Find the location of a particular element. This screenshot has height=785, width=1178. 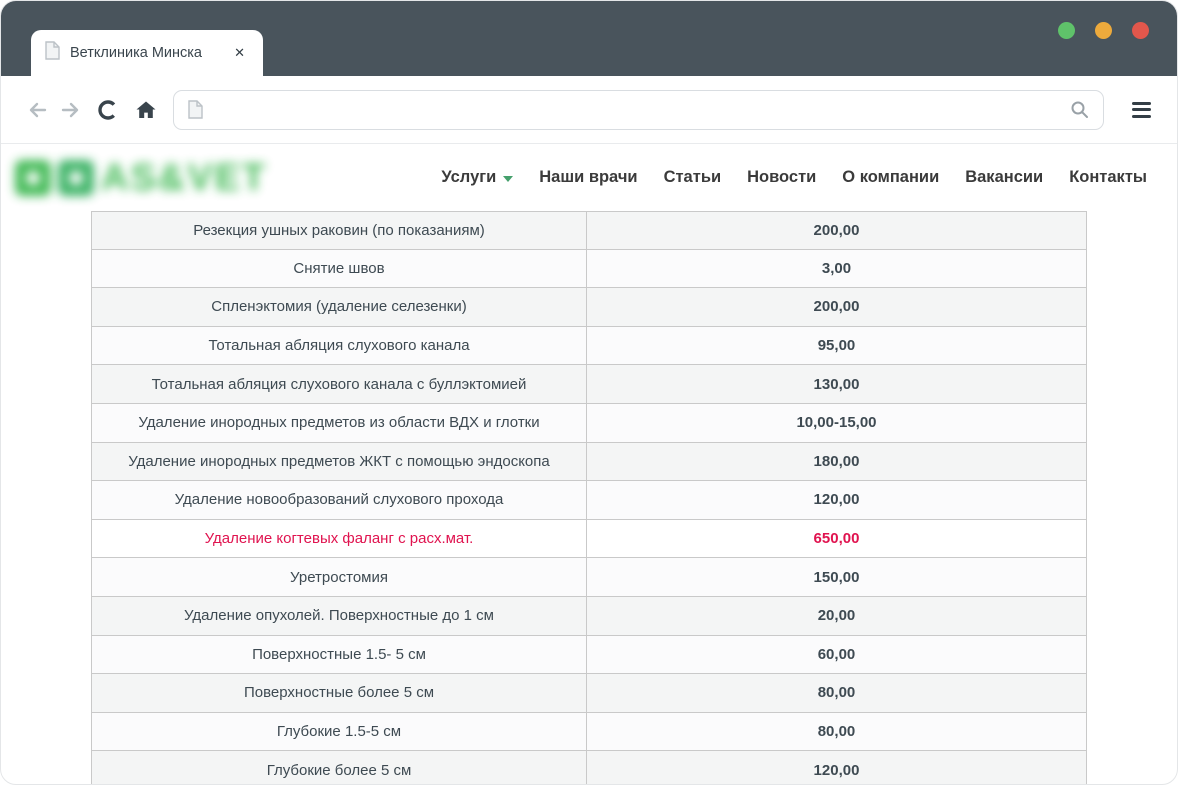

nav-item-label: Новости is located at coordinates (782, 177).